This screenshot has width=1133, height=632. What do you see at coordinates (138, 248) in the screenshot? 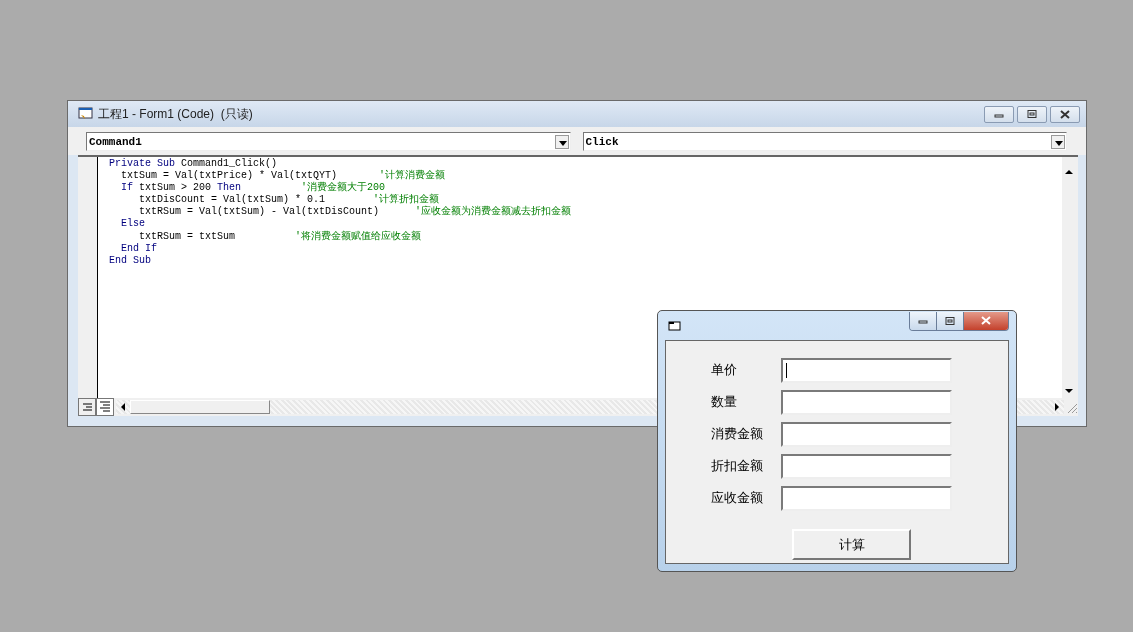
I see `code-line: End If` at bounding box center [138, 248].